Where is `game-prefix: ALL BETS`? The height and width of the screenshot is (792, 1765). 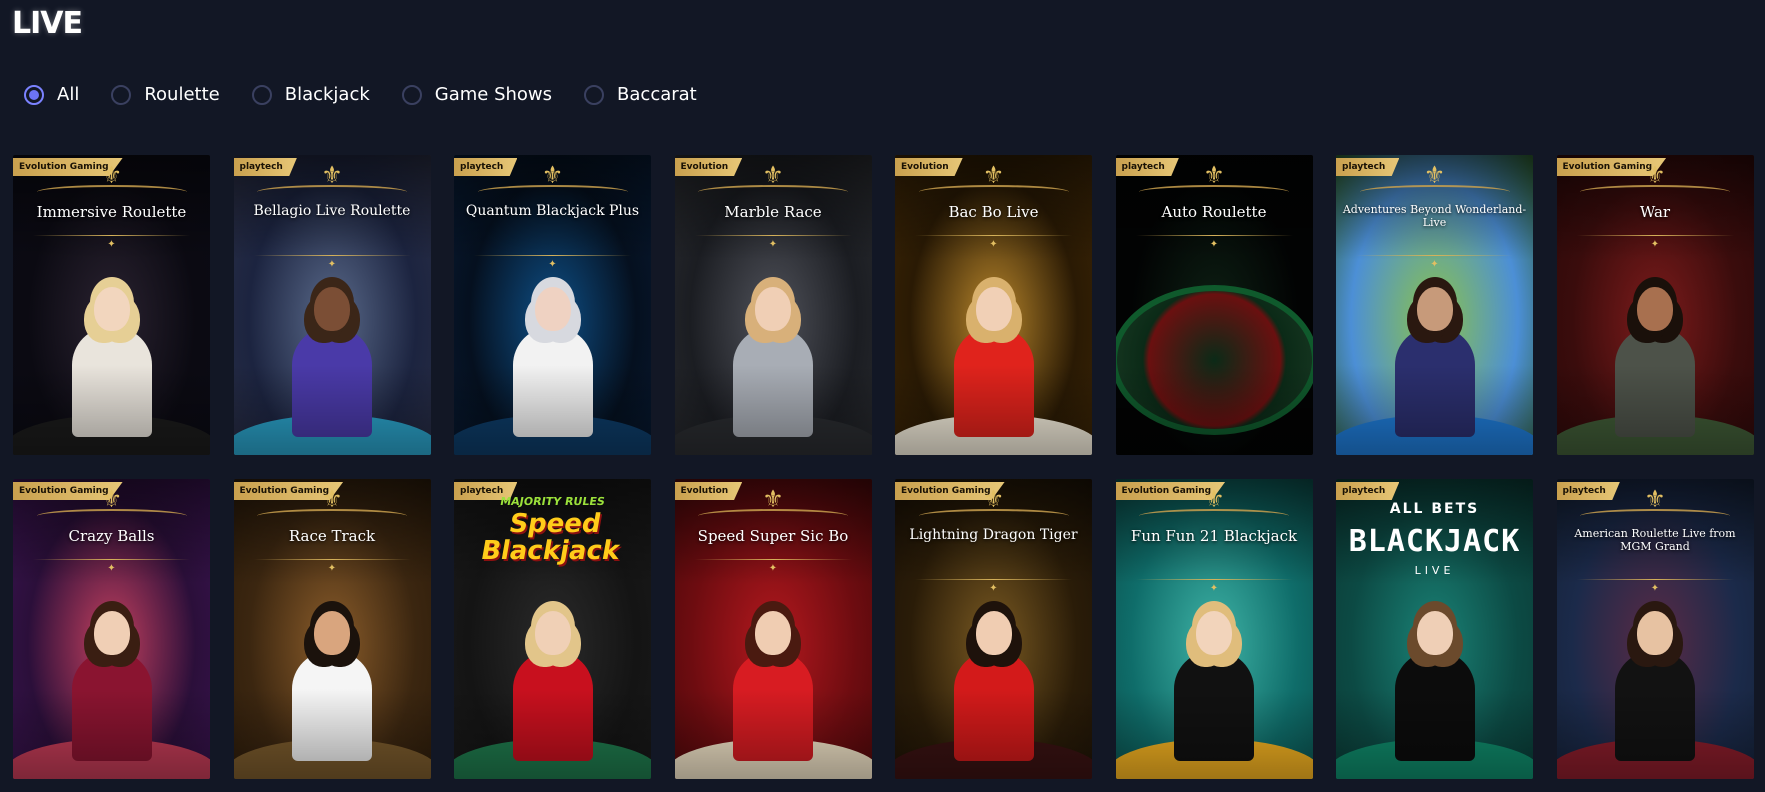
game-prefix: ALL BETS is located at coordinates (1434, 509).